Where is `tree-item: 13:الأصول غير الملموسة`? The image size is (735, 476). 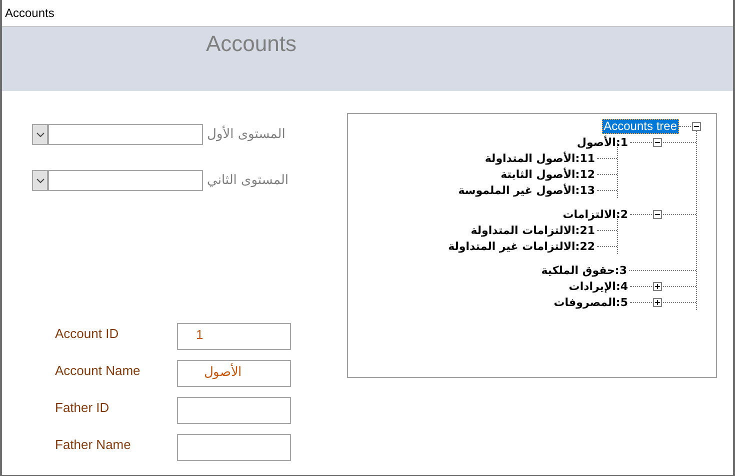 tree-item: 13:الأصول غير الملموسة is located at coordinates (526, 190).